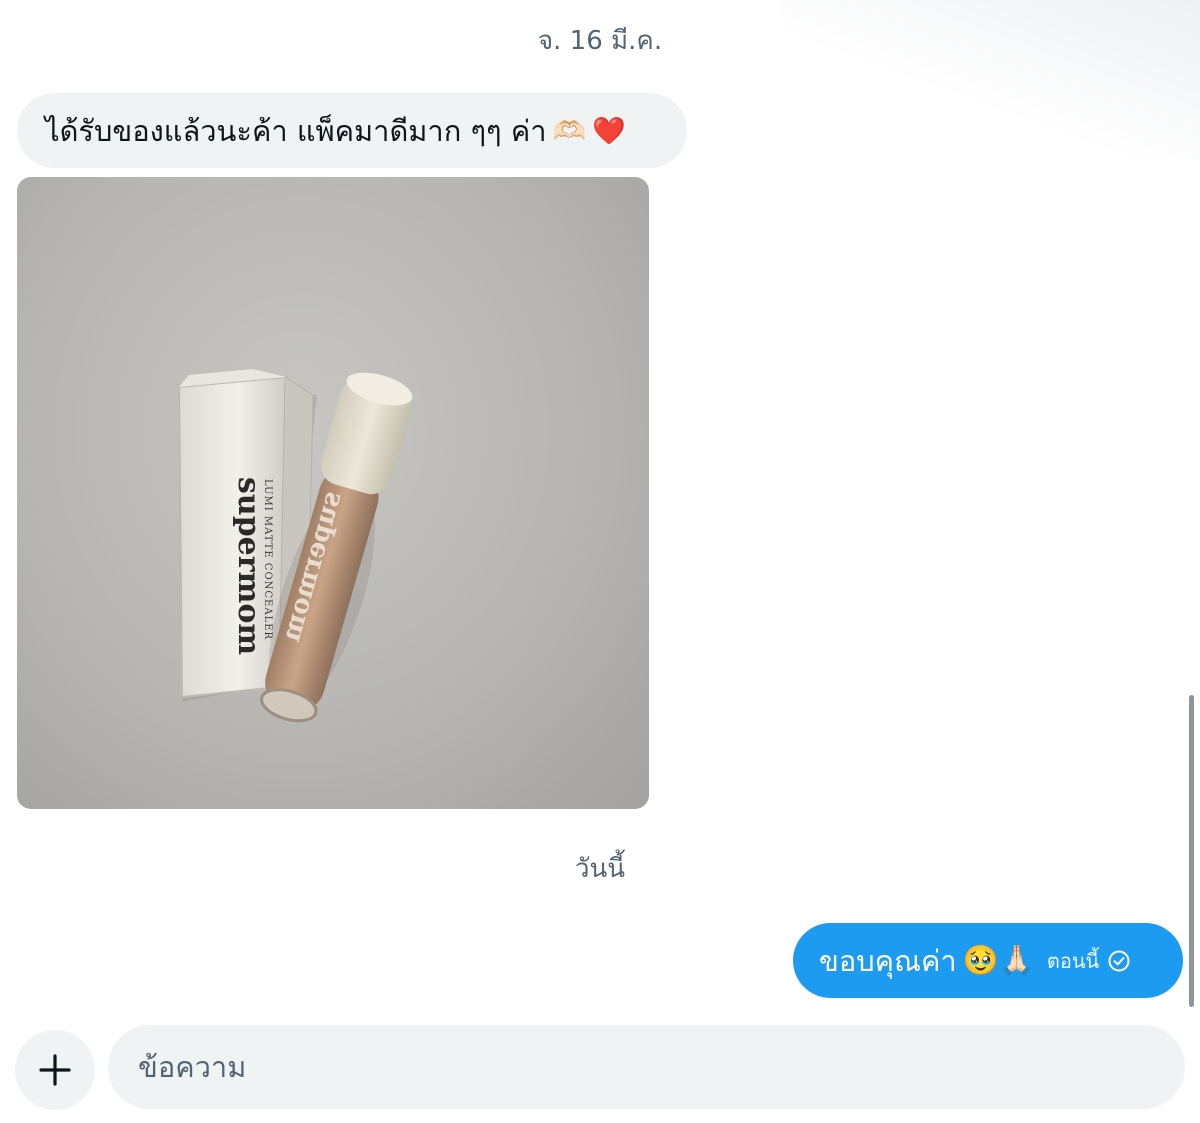 This screenshot has width=1200, height=1123. What do you see at coordinates (998, 960) in the screenshot?
I see `pleading-pray-emoji: 🥹🙏🏻` at bounding box center [998, 960].